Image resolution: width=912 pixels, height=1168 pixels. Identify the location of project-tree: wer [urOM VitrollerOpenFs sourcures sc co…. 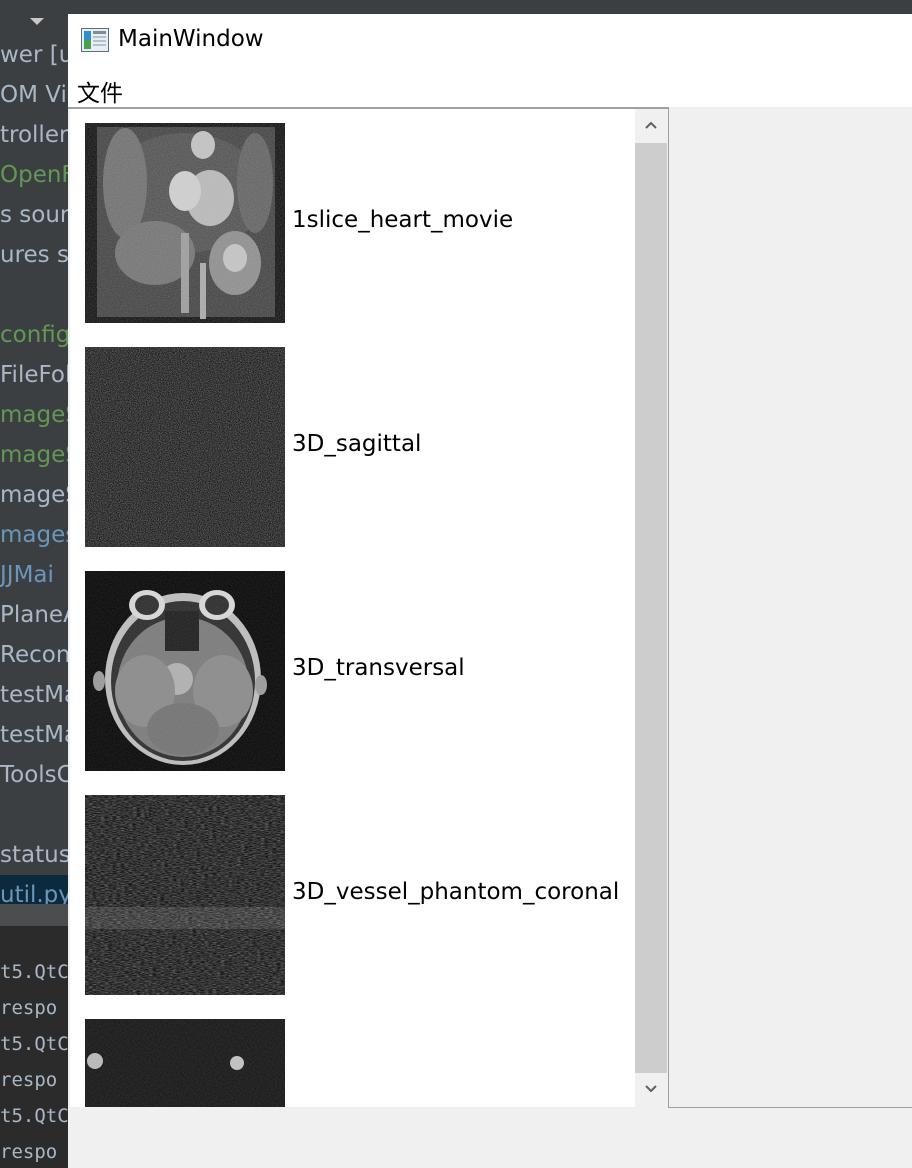
(34, 471).